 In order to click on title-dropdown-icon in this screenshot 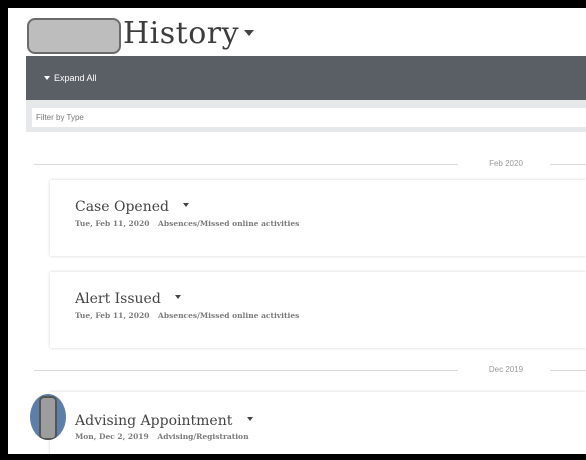, I will do `click(249, 33)`.